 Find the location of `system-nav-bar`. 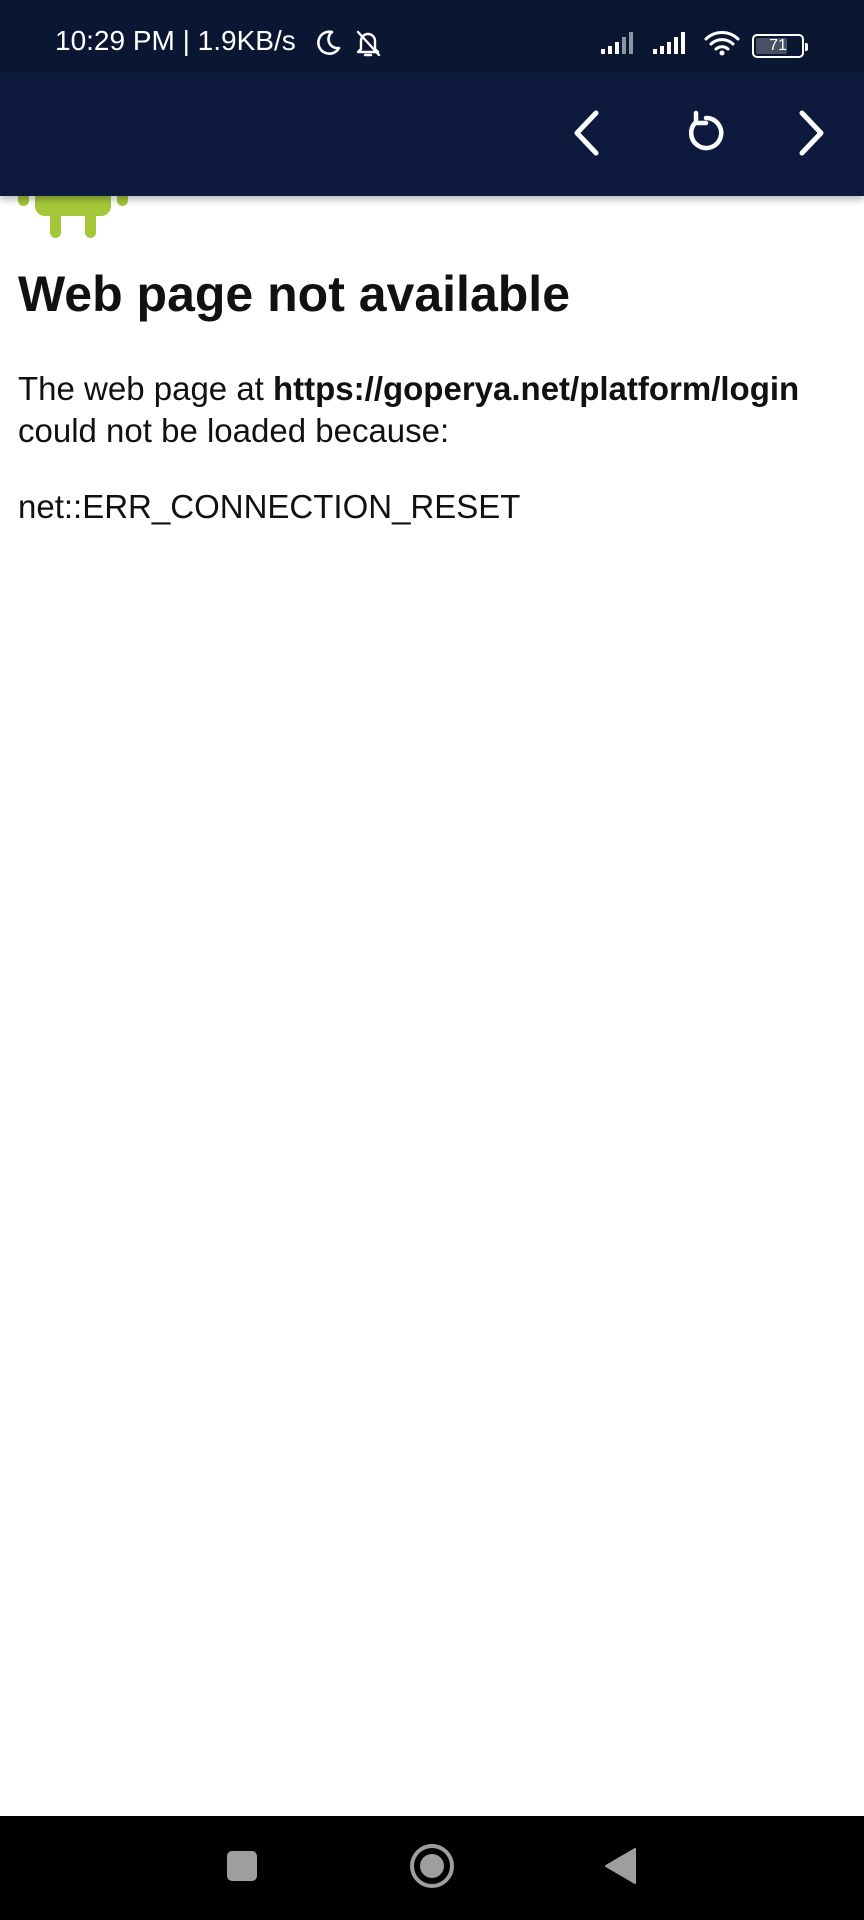

system-nav-bar is located at coordinates (432, 1868).